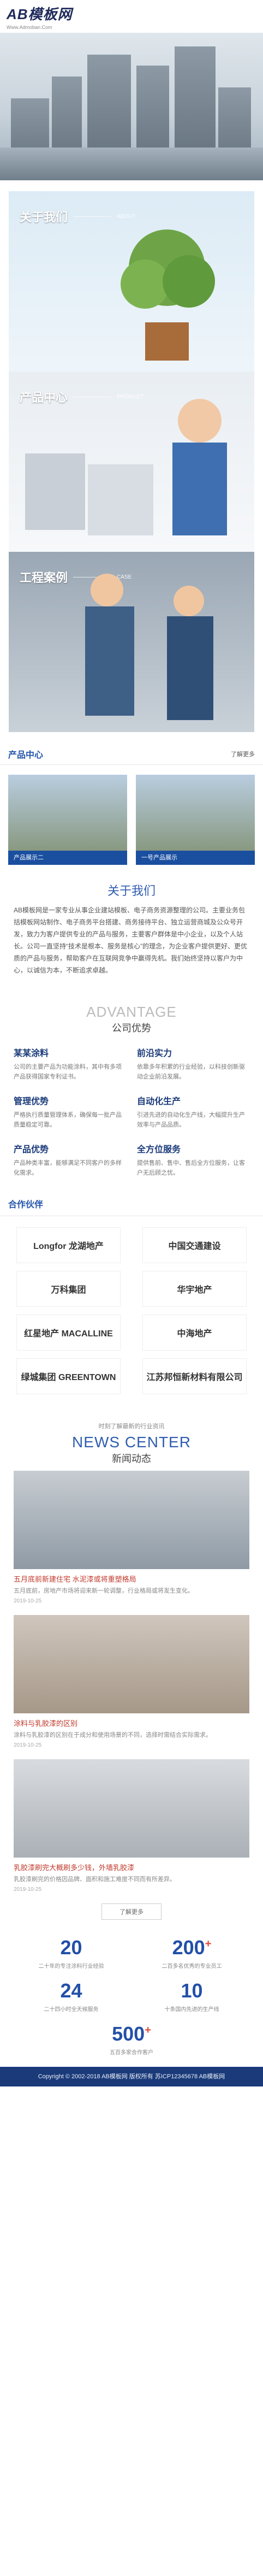 This screenshot has height=2576, width=263. What do you see at coordinates (131, 1723) in the screenshot?
I see `news-title: 涂料与乳胶漆的区别` at bounding box center [131, 1723].